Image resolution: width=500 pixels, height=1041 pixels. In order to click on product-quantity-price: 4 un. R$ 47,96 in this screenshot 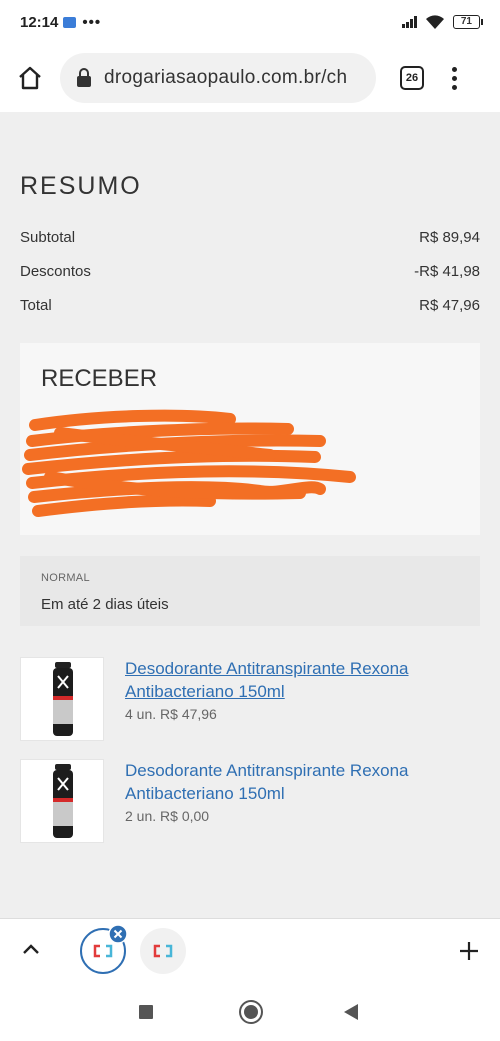, I will do `click(171, 714)`.